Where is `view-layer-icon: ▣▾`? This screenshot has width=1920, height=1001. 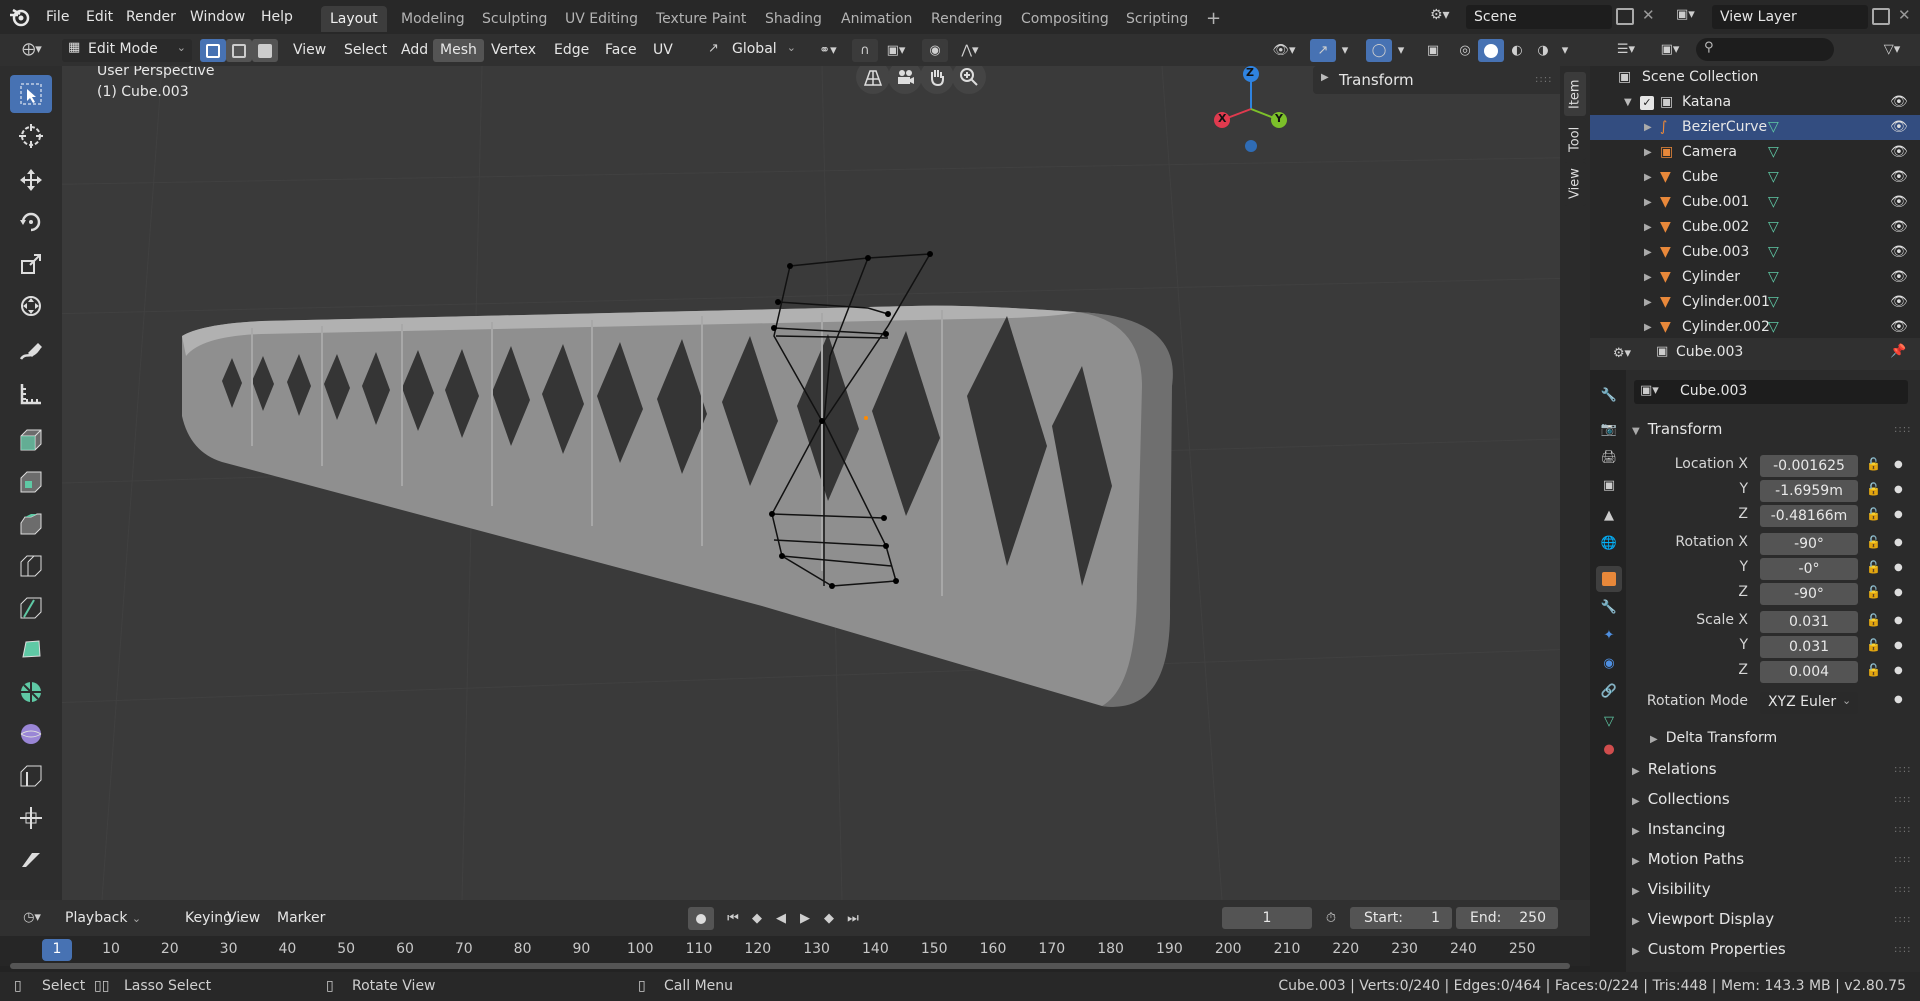 view-layer-icon: ▣▾ is located at coordinates (1693, 18).